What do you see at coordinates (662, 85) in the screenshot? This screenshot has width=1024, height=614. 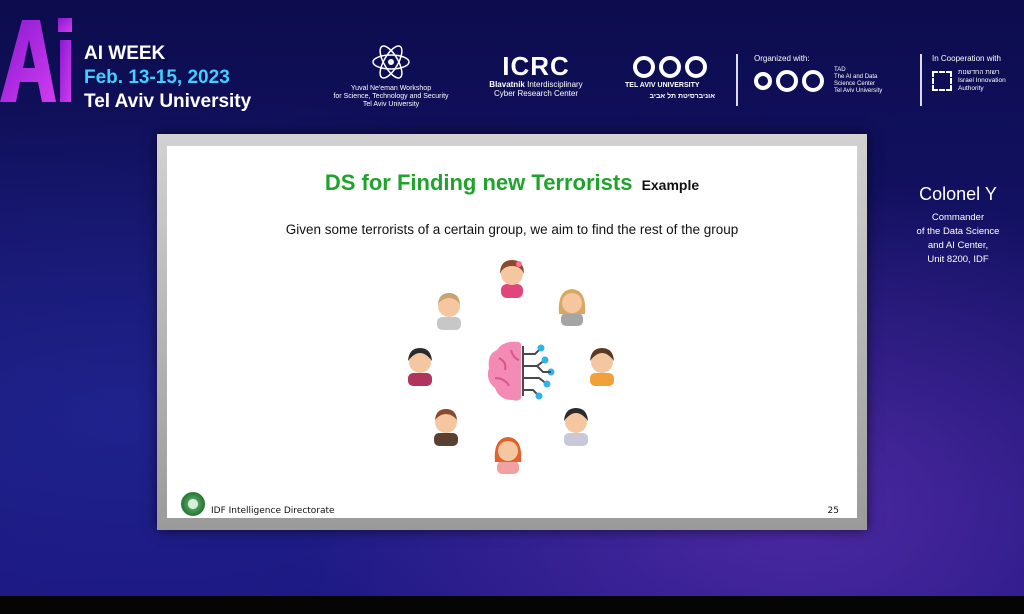 I see `tau-name-en: TEL AVIV UNIVERSITY` at bounding box center [662, 85].